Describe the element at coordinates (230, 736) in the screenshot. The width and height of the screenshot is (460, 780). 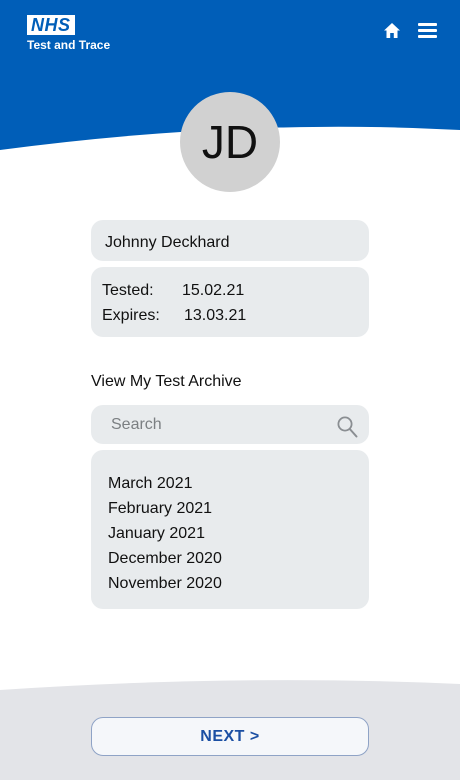
I see `next-button: NEXT >` at that location.